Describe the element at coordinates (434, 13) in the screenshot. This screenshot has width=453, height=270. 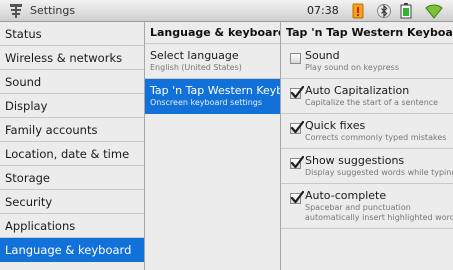
I see `wifi-icon` at that location.